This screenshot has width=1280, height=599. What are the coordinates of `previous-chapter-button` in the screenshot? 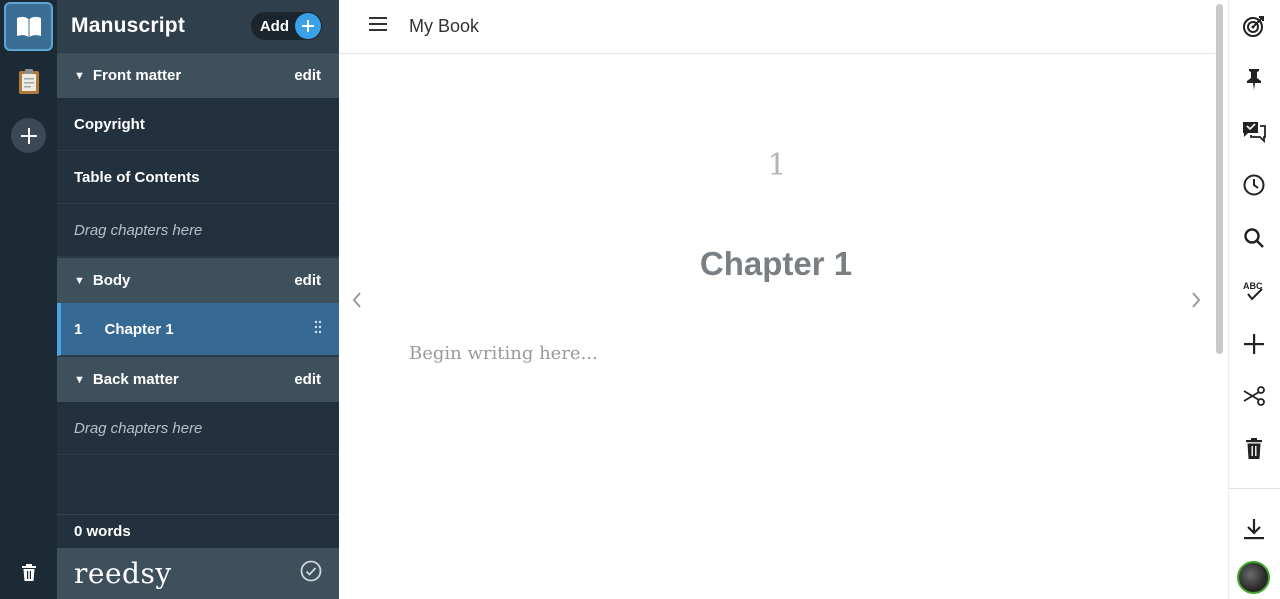 It's located at (357, 300).